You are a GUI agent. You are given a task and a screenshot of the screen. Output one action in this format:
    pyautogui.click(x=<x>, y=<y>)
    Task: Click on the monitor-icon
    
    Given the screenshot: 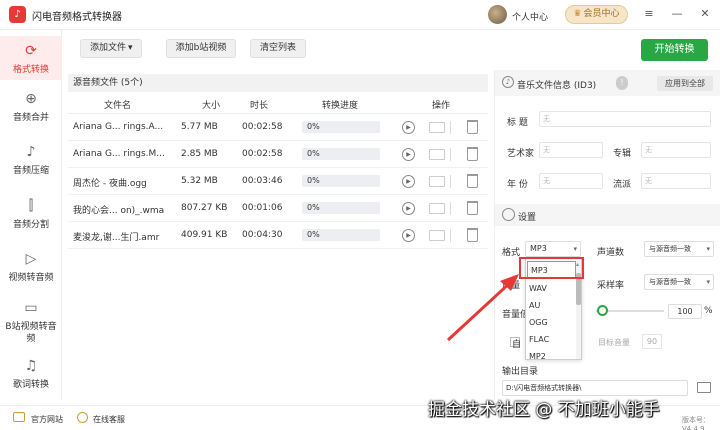 What is the action you would take?
    pyautogui.click(x=19, y=417)
    